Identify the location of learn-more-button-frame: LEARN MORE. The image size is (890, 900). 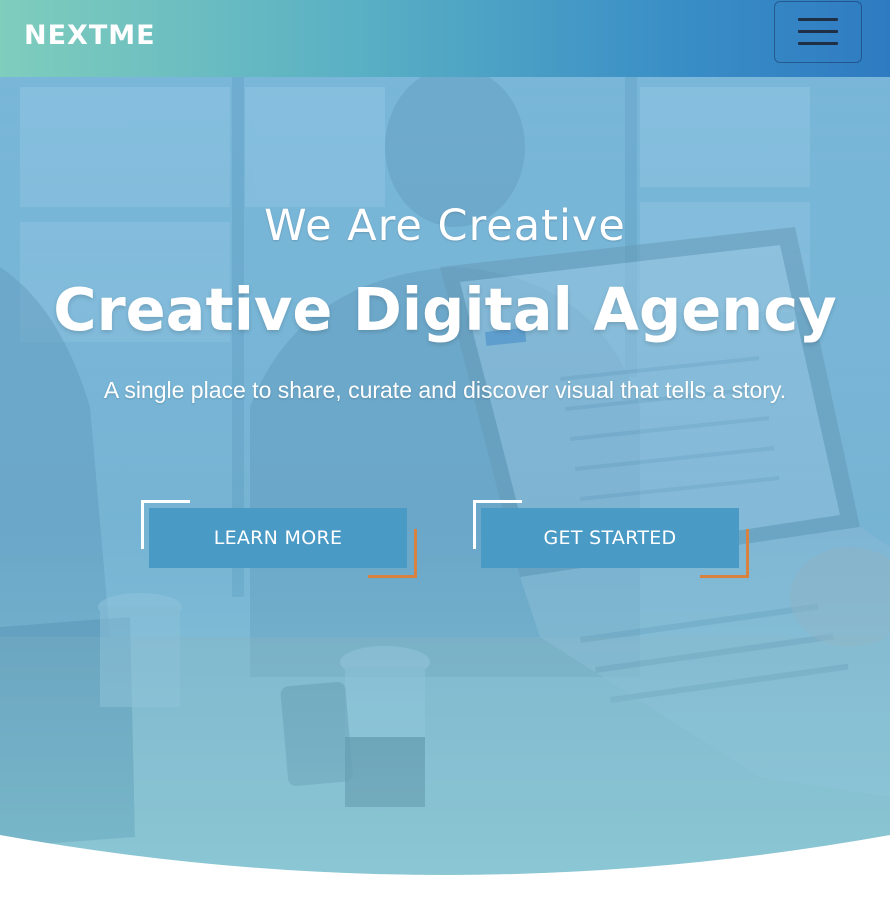
(279, 539).